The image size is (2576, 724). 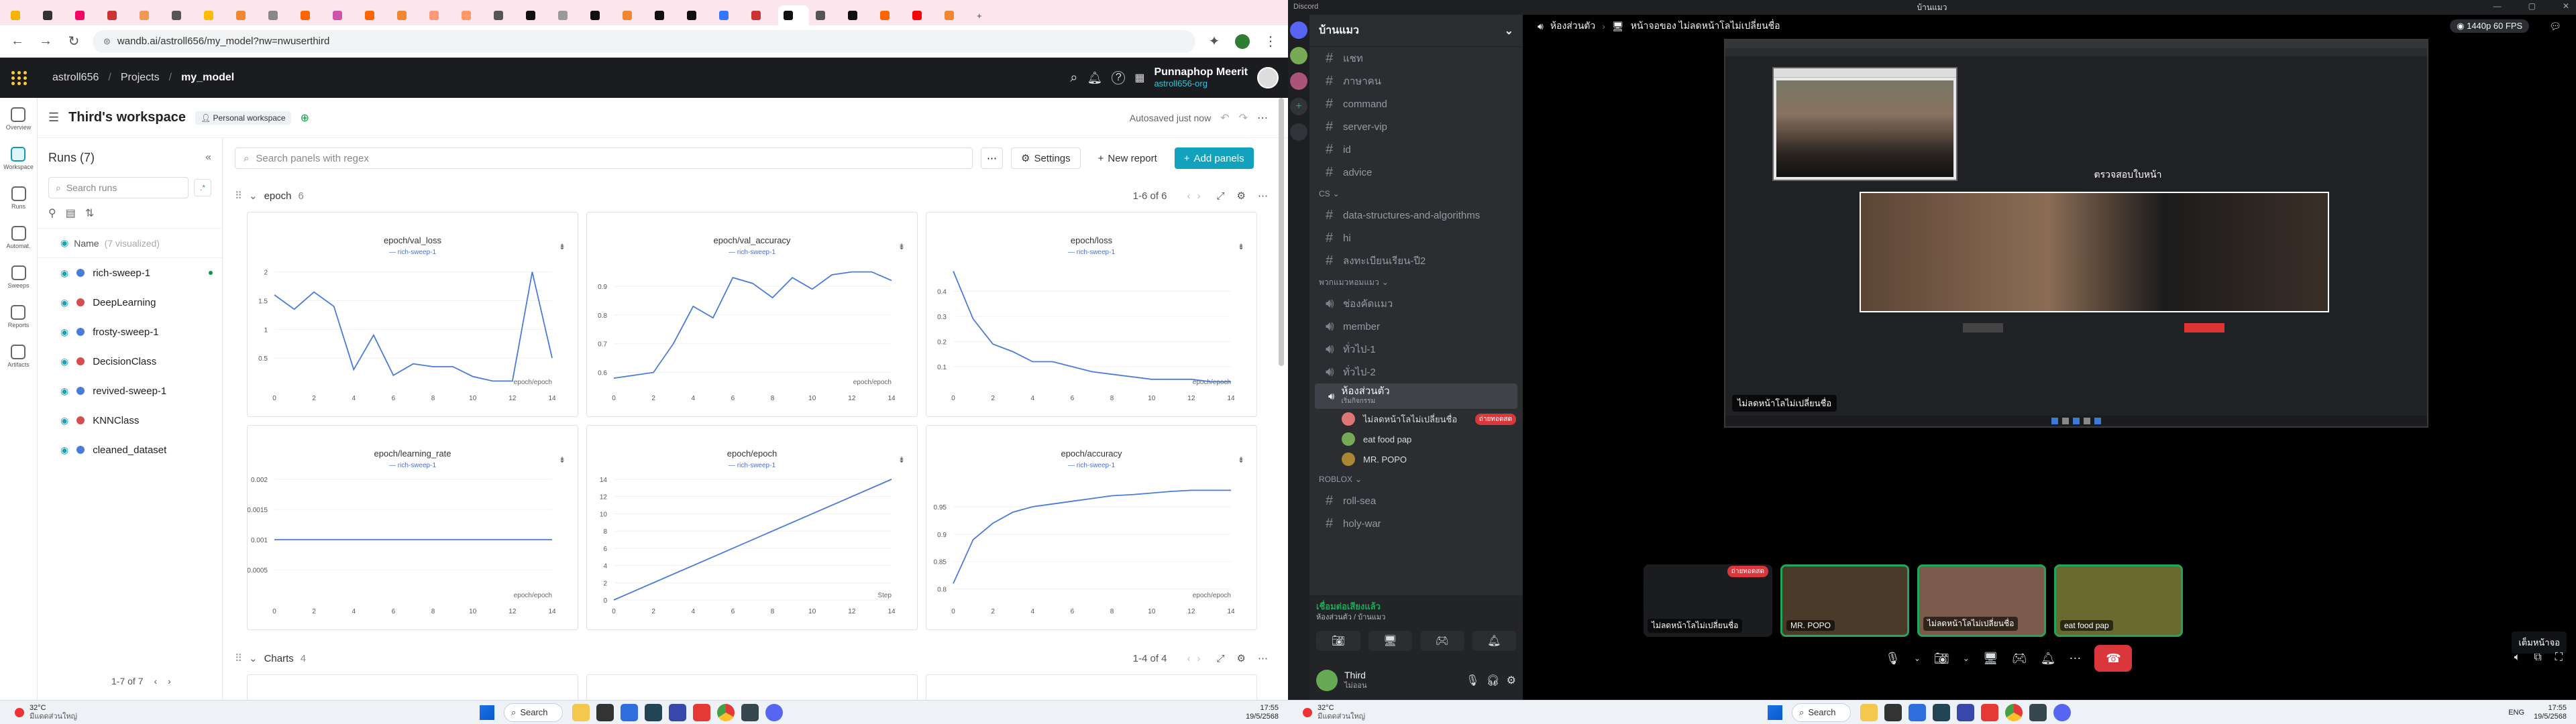 What do you see at coordinates (2113, 658) in the screenshot?
I see `disconnect-button: ☎` at bounding box center [2113, 658].